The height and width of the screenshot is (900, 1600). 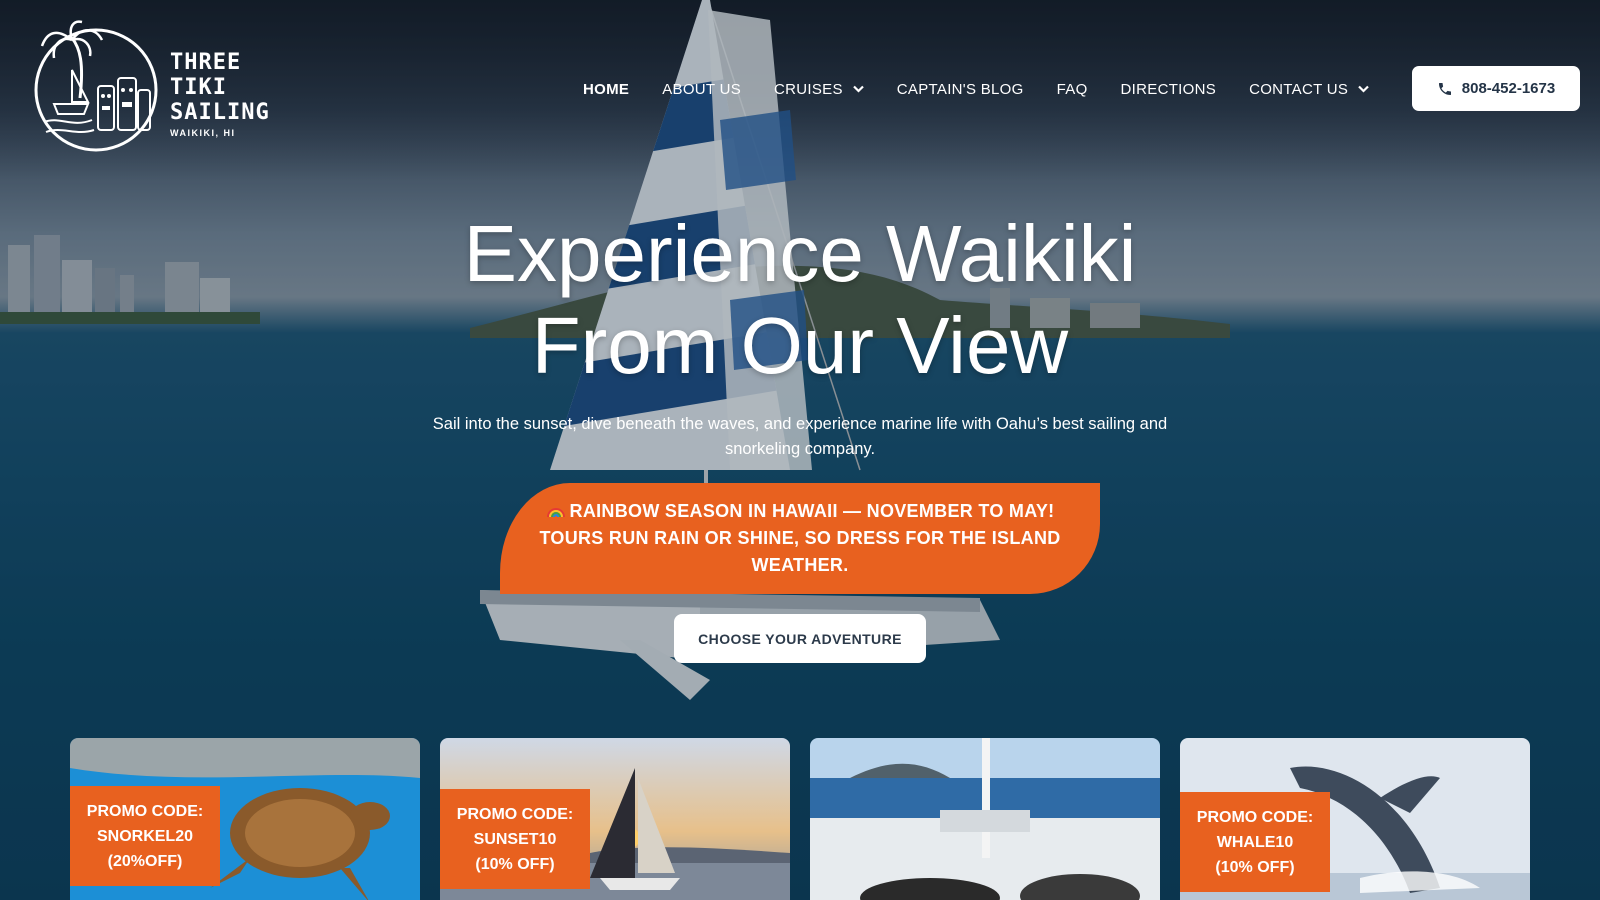 I want to click on promo-discount: (20%OFF), so click(x=145, y=861).